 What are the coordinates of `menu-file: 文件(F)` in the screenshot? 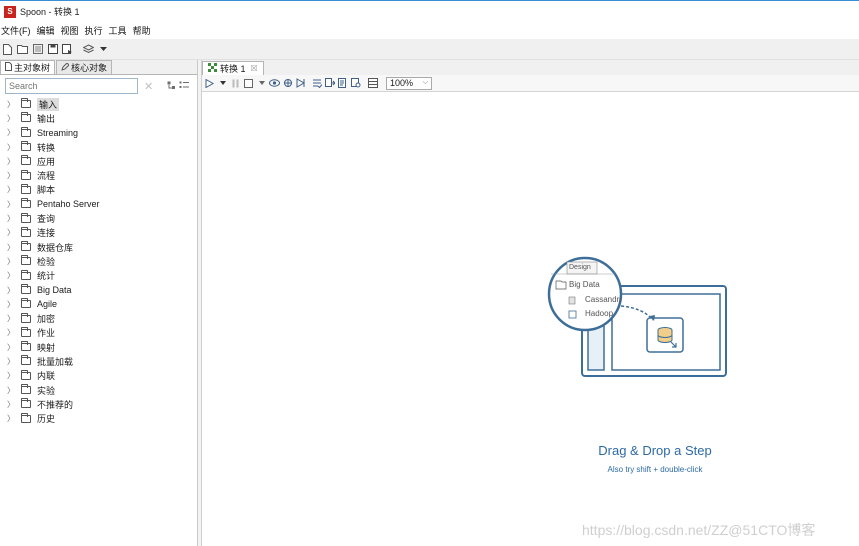 It's located at (17, 30).